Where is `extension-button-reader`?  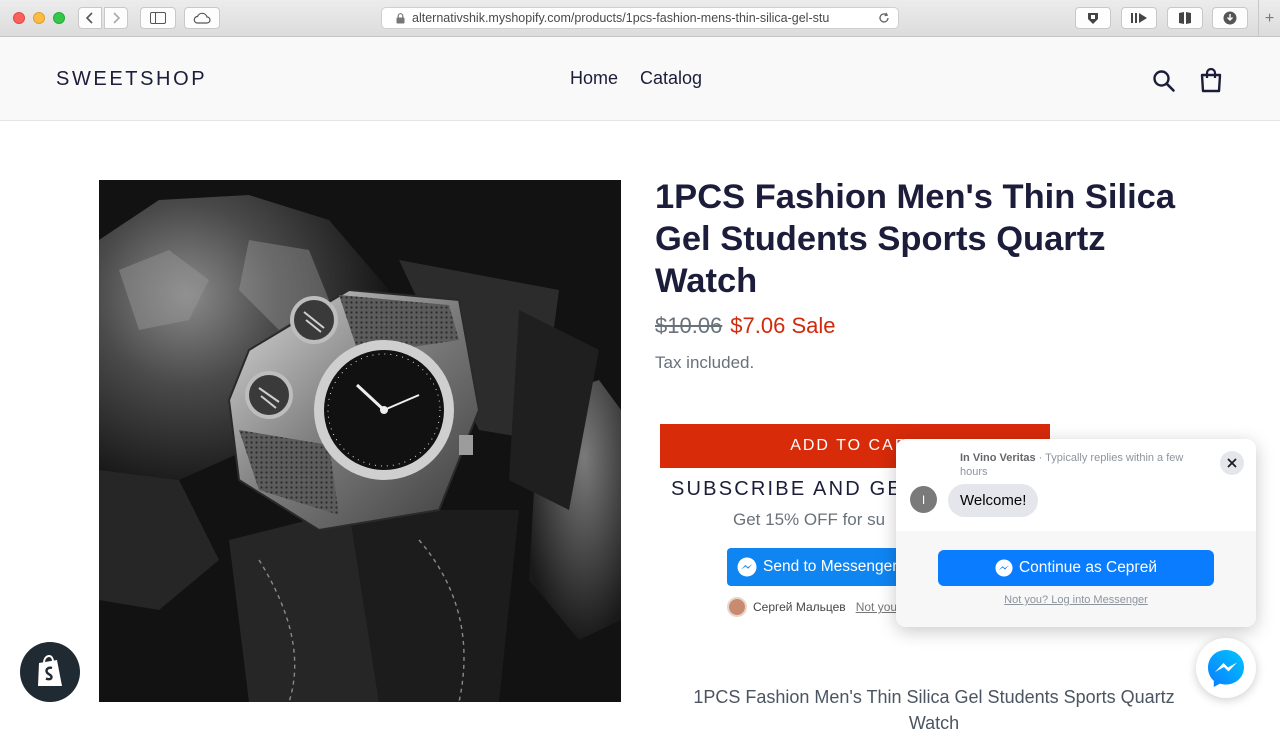 extension-button-reader is located at coordinates (1185, 18).